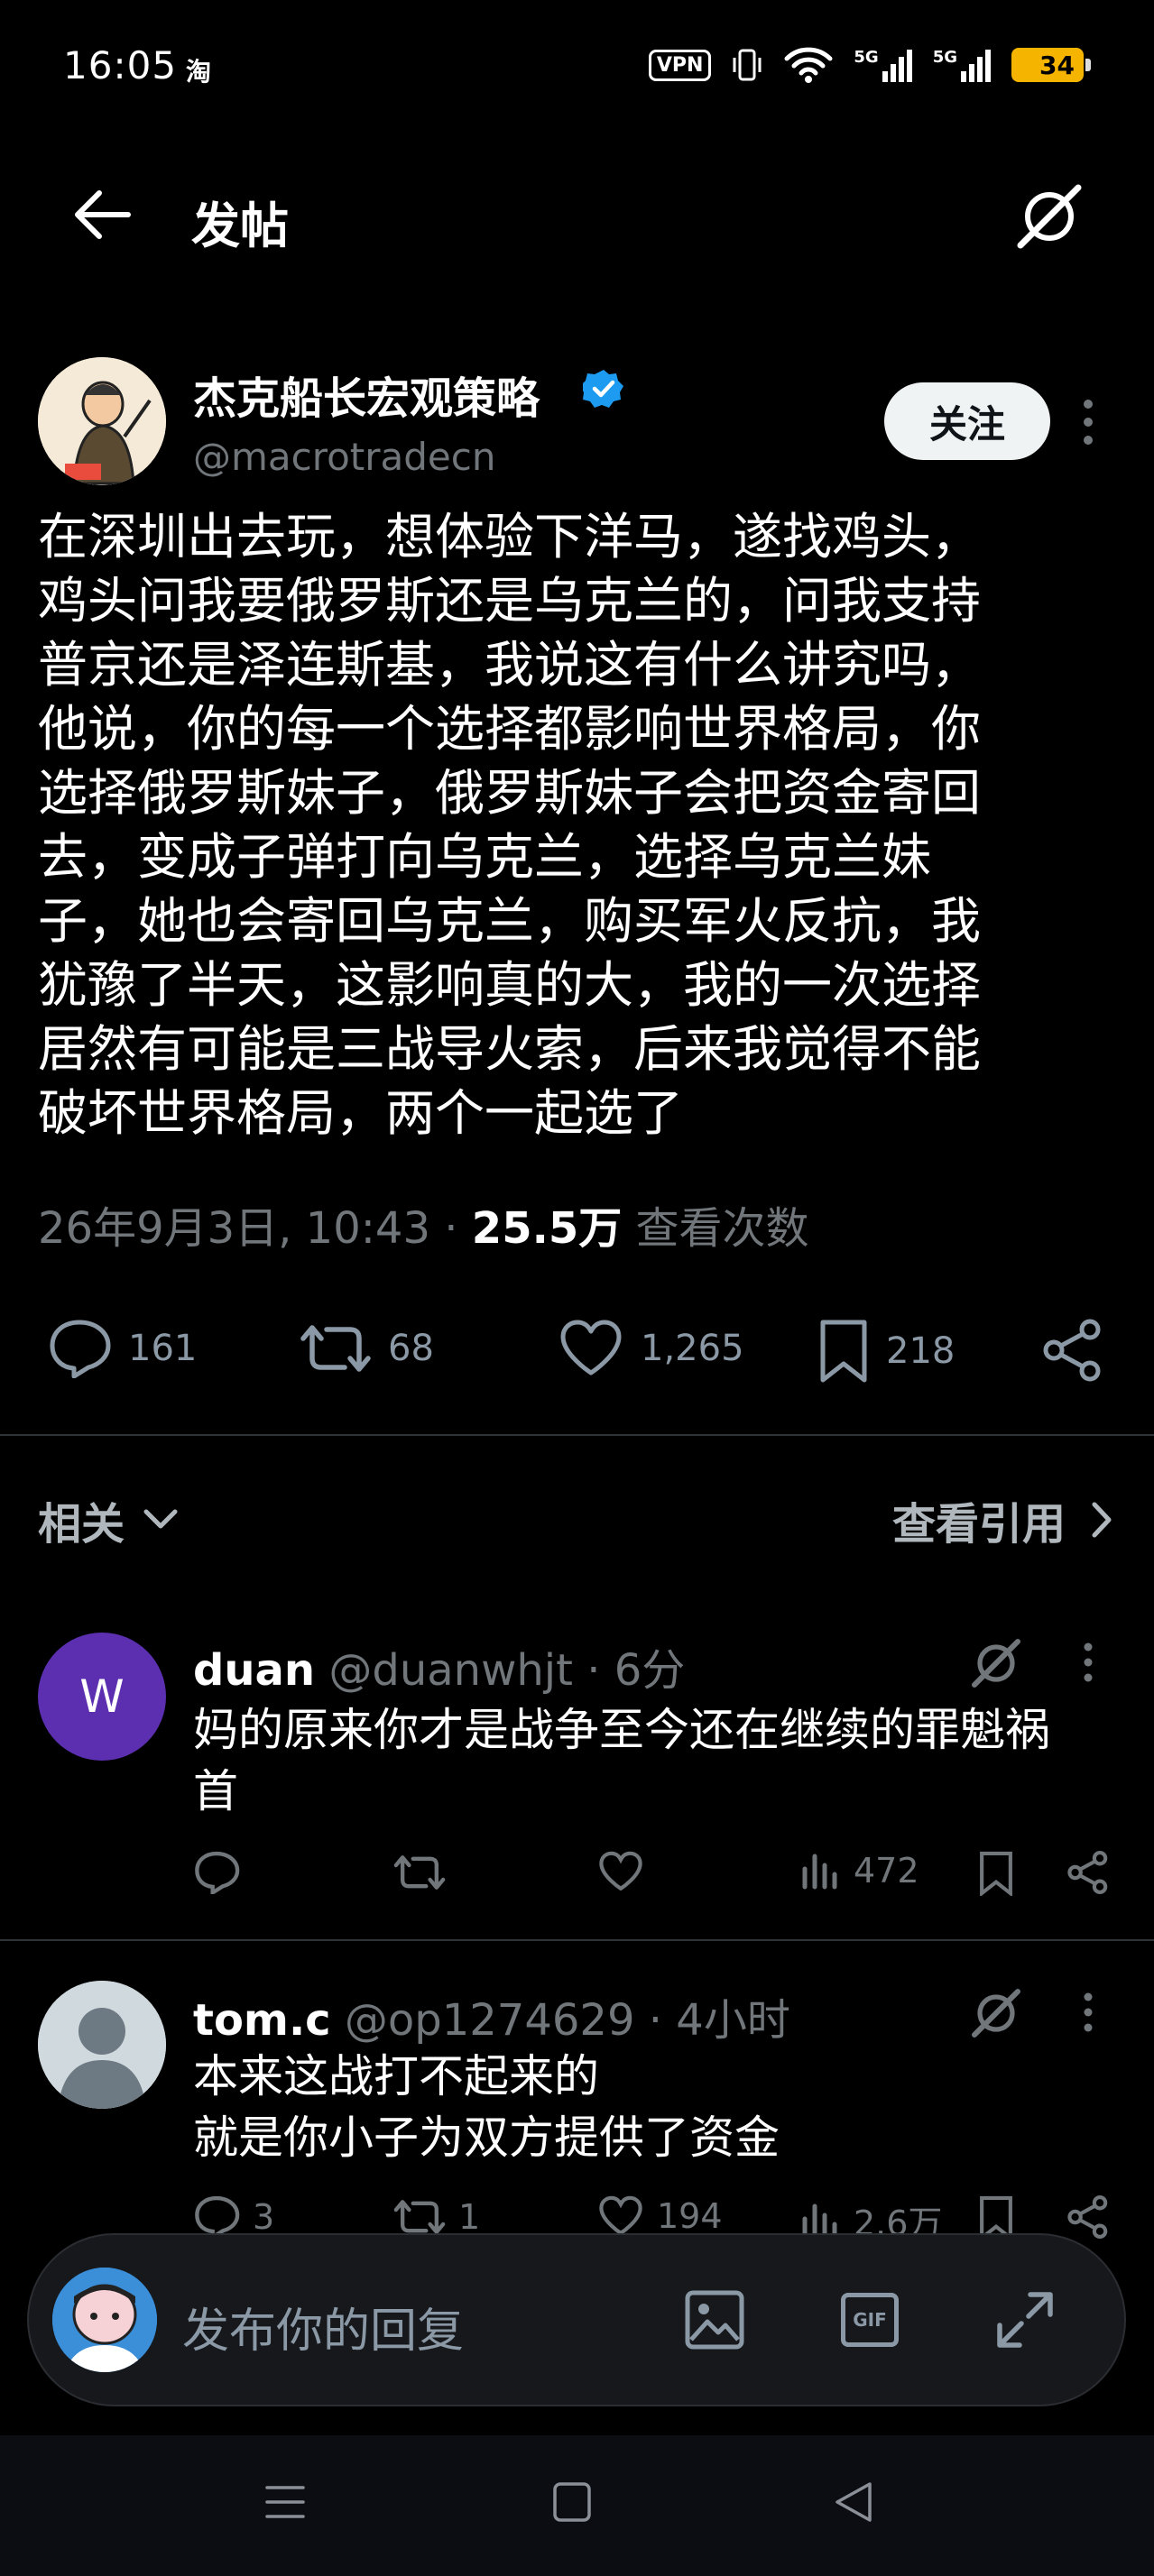  I want to click on reply-like-button, so click(627, 1872).